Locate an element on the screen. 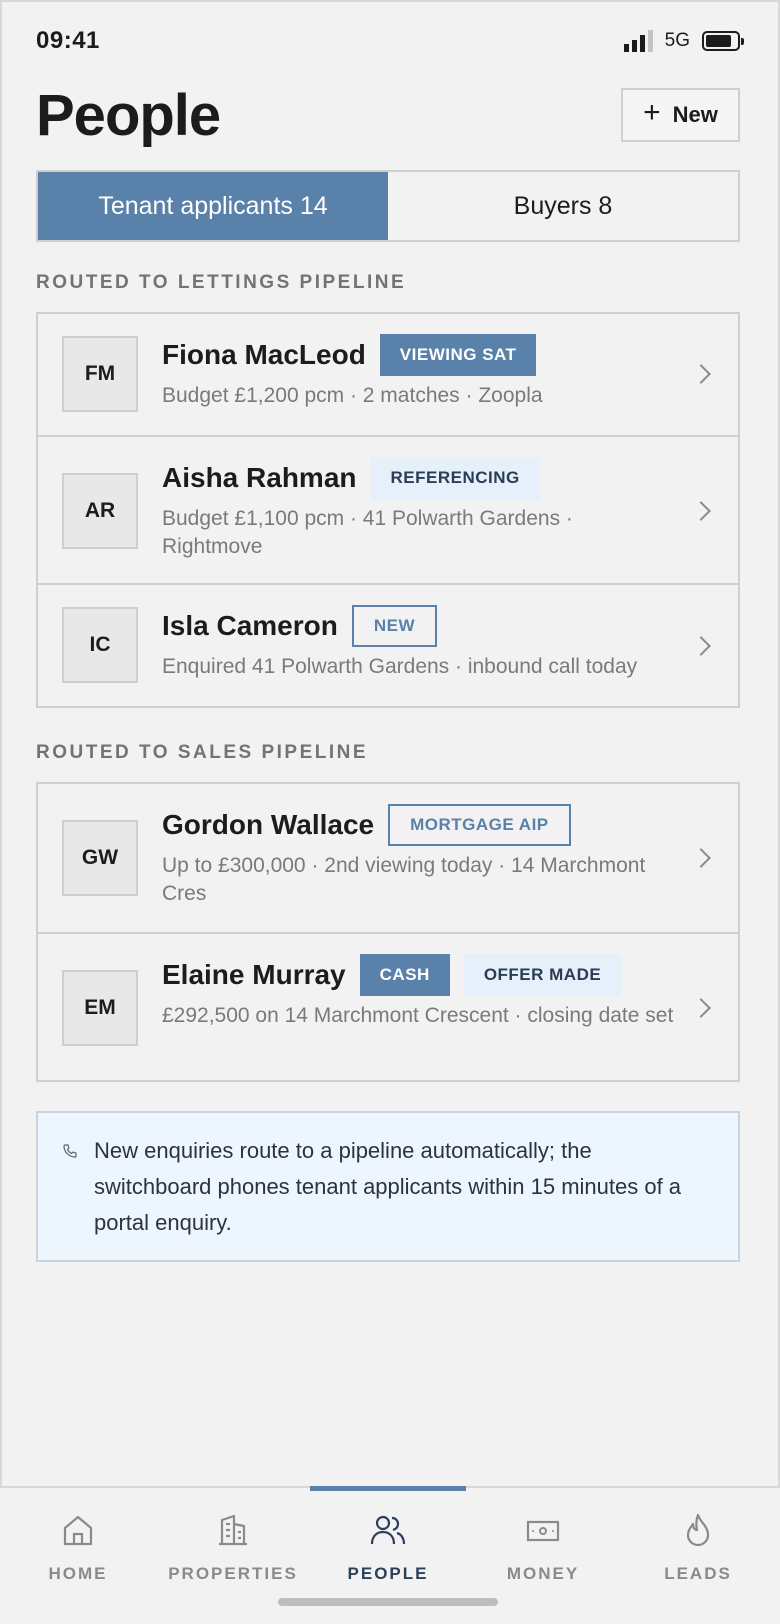  status-badge: MORTGAGE AIP is located at coordinates (479, 825).